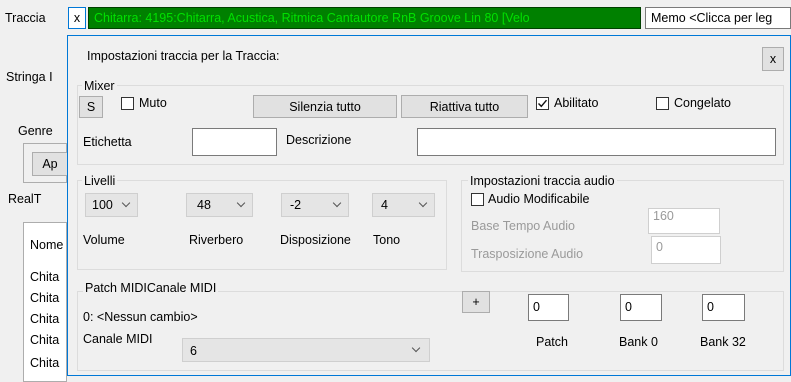  Describe the element at coordinates (234, 142) in the screenshot. I see `label-input` at that location.